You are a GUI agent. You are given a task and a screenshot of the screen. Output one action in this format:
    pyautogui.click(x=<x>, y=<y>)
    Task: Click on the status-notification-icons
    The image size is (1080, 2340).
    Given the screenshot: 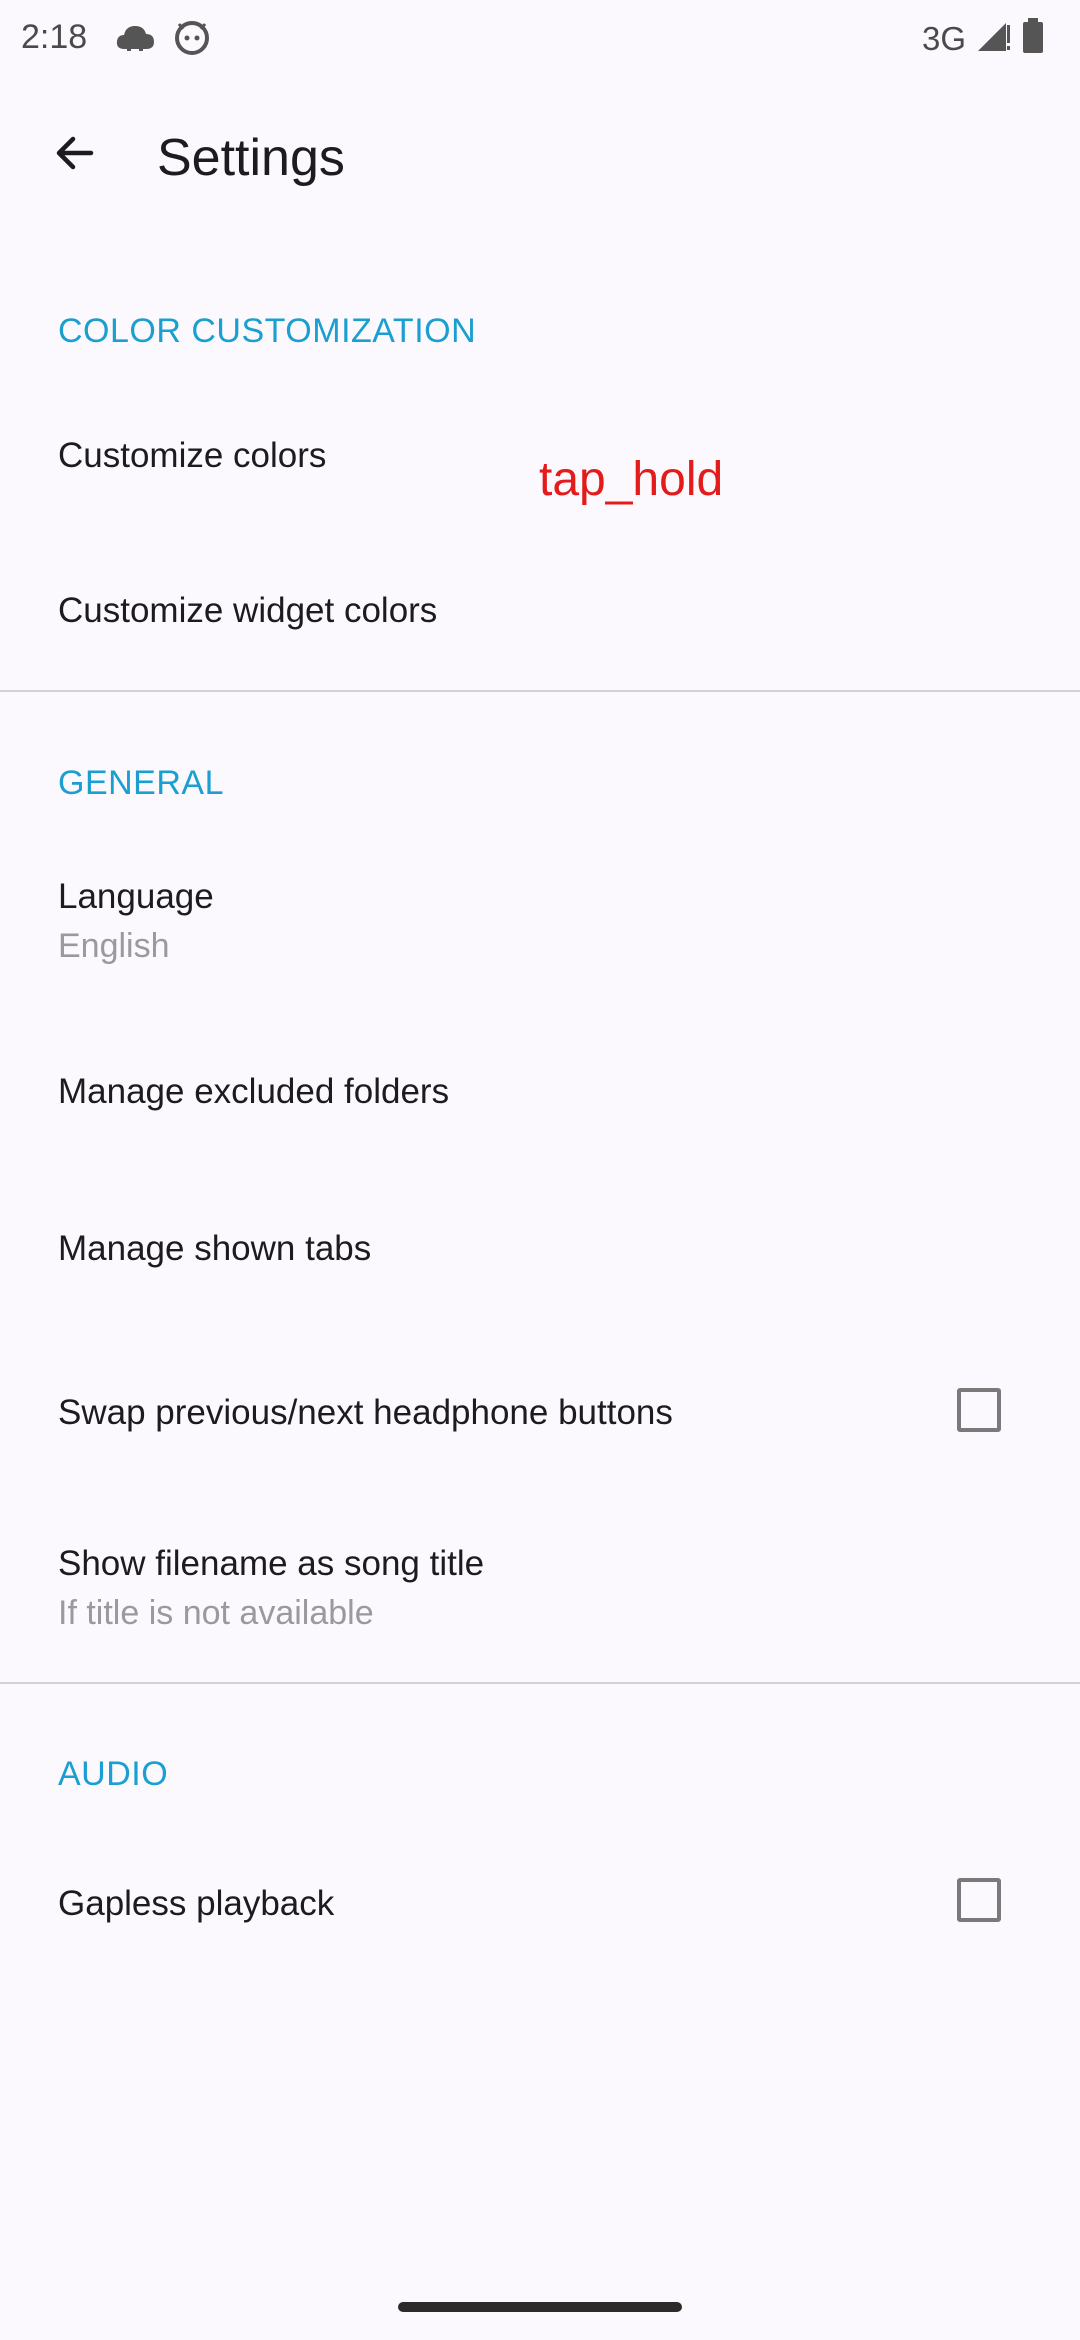 What is the action you would take?
    pyautogui.click(x=162, y=40)
    